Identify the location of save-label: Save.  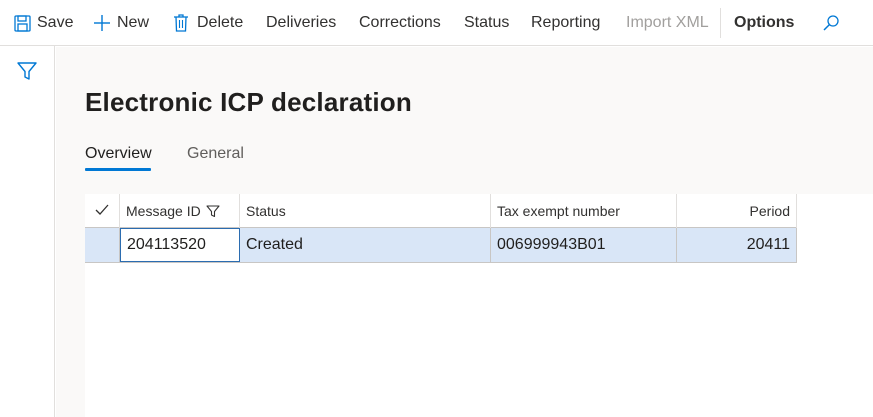
(55, 22).